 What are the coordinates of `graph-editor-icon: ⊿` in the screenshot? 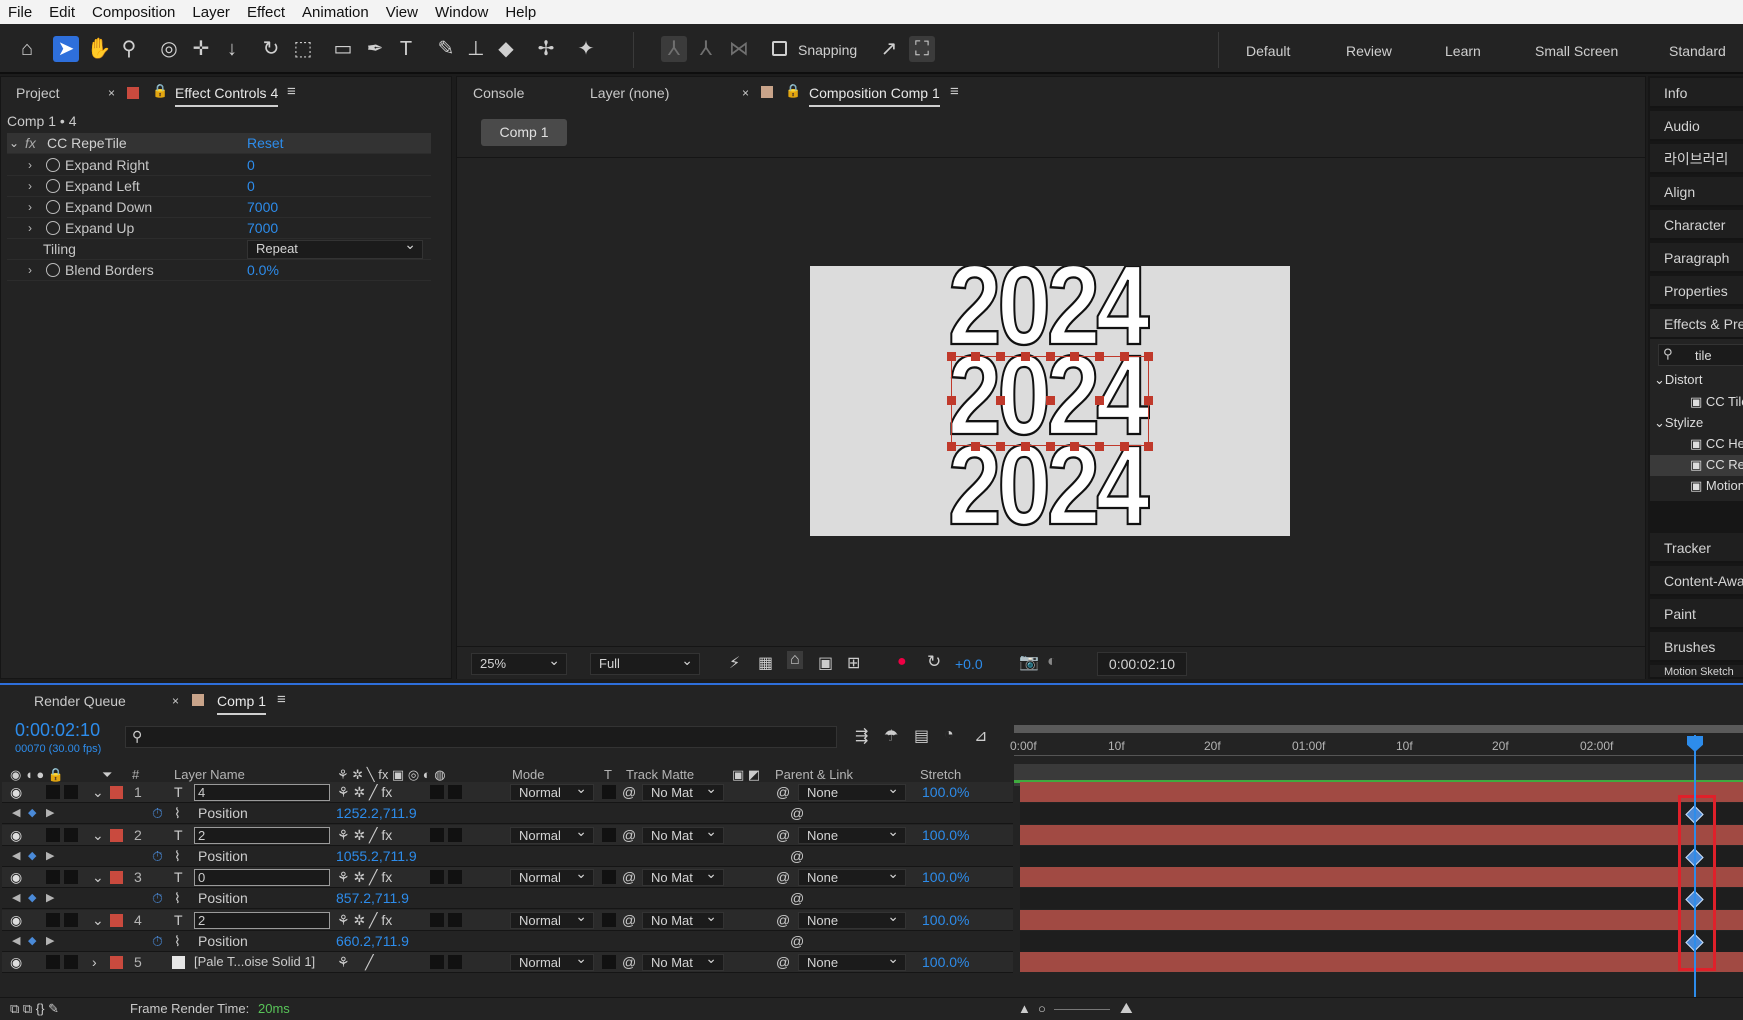 It's located at (980, 736).